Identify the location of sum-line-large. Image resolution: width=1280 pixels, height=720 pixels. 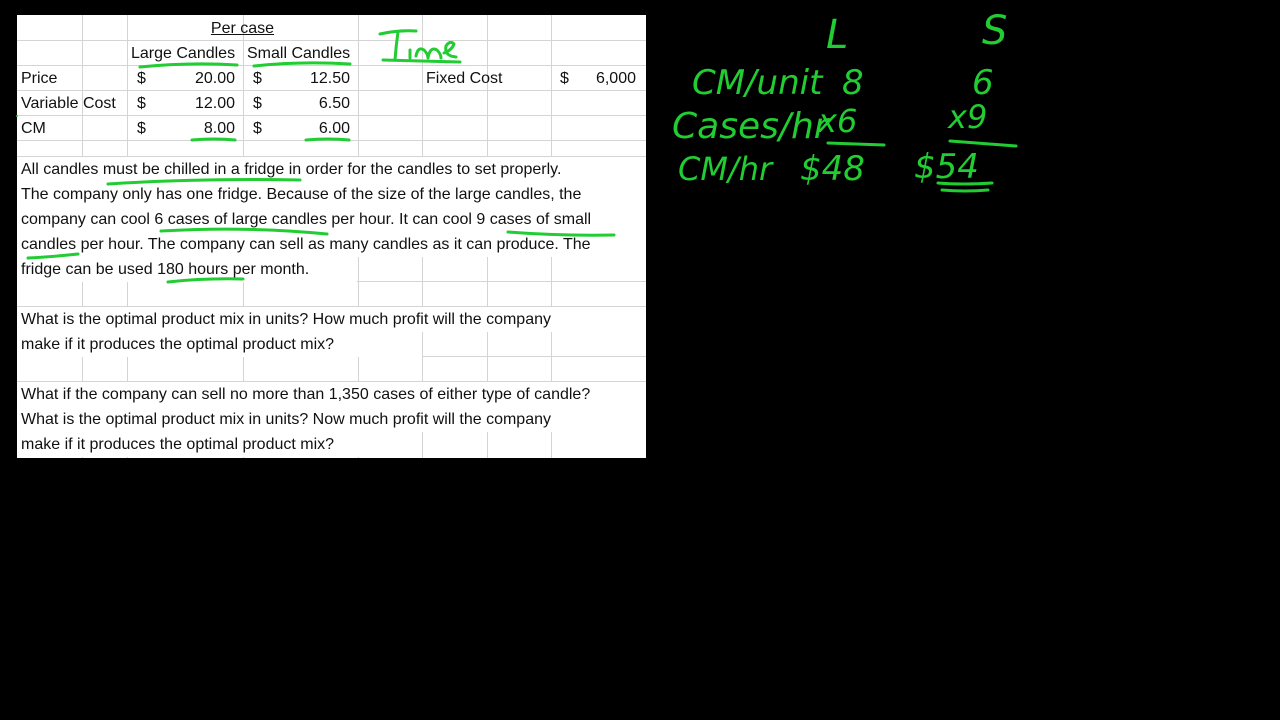
(856, 144).